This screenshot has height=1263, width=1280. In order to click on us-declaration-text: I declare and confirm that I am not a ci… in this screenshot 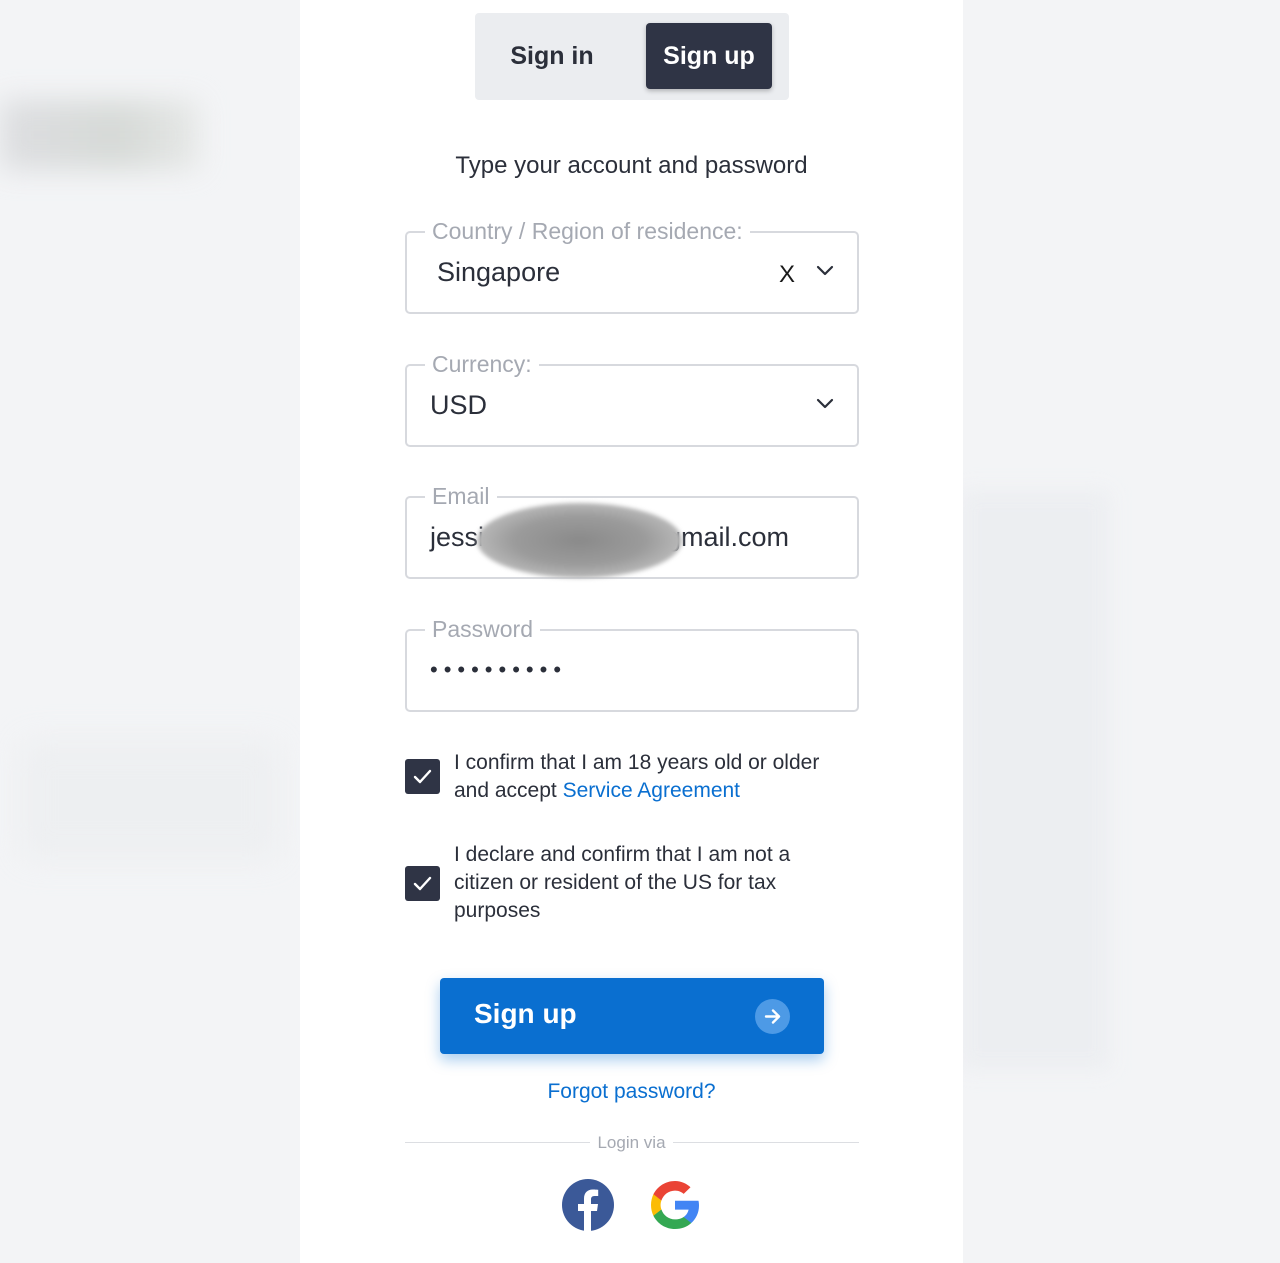, I will do `click(622, 882)`.